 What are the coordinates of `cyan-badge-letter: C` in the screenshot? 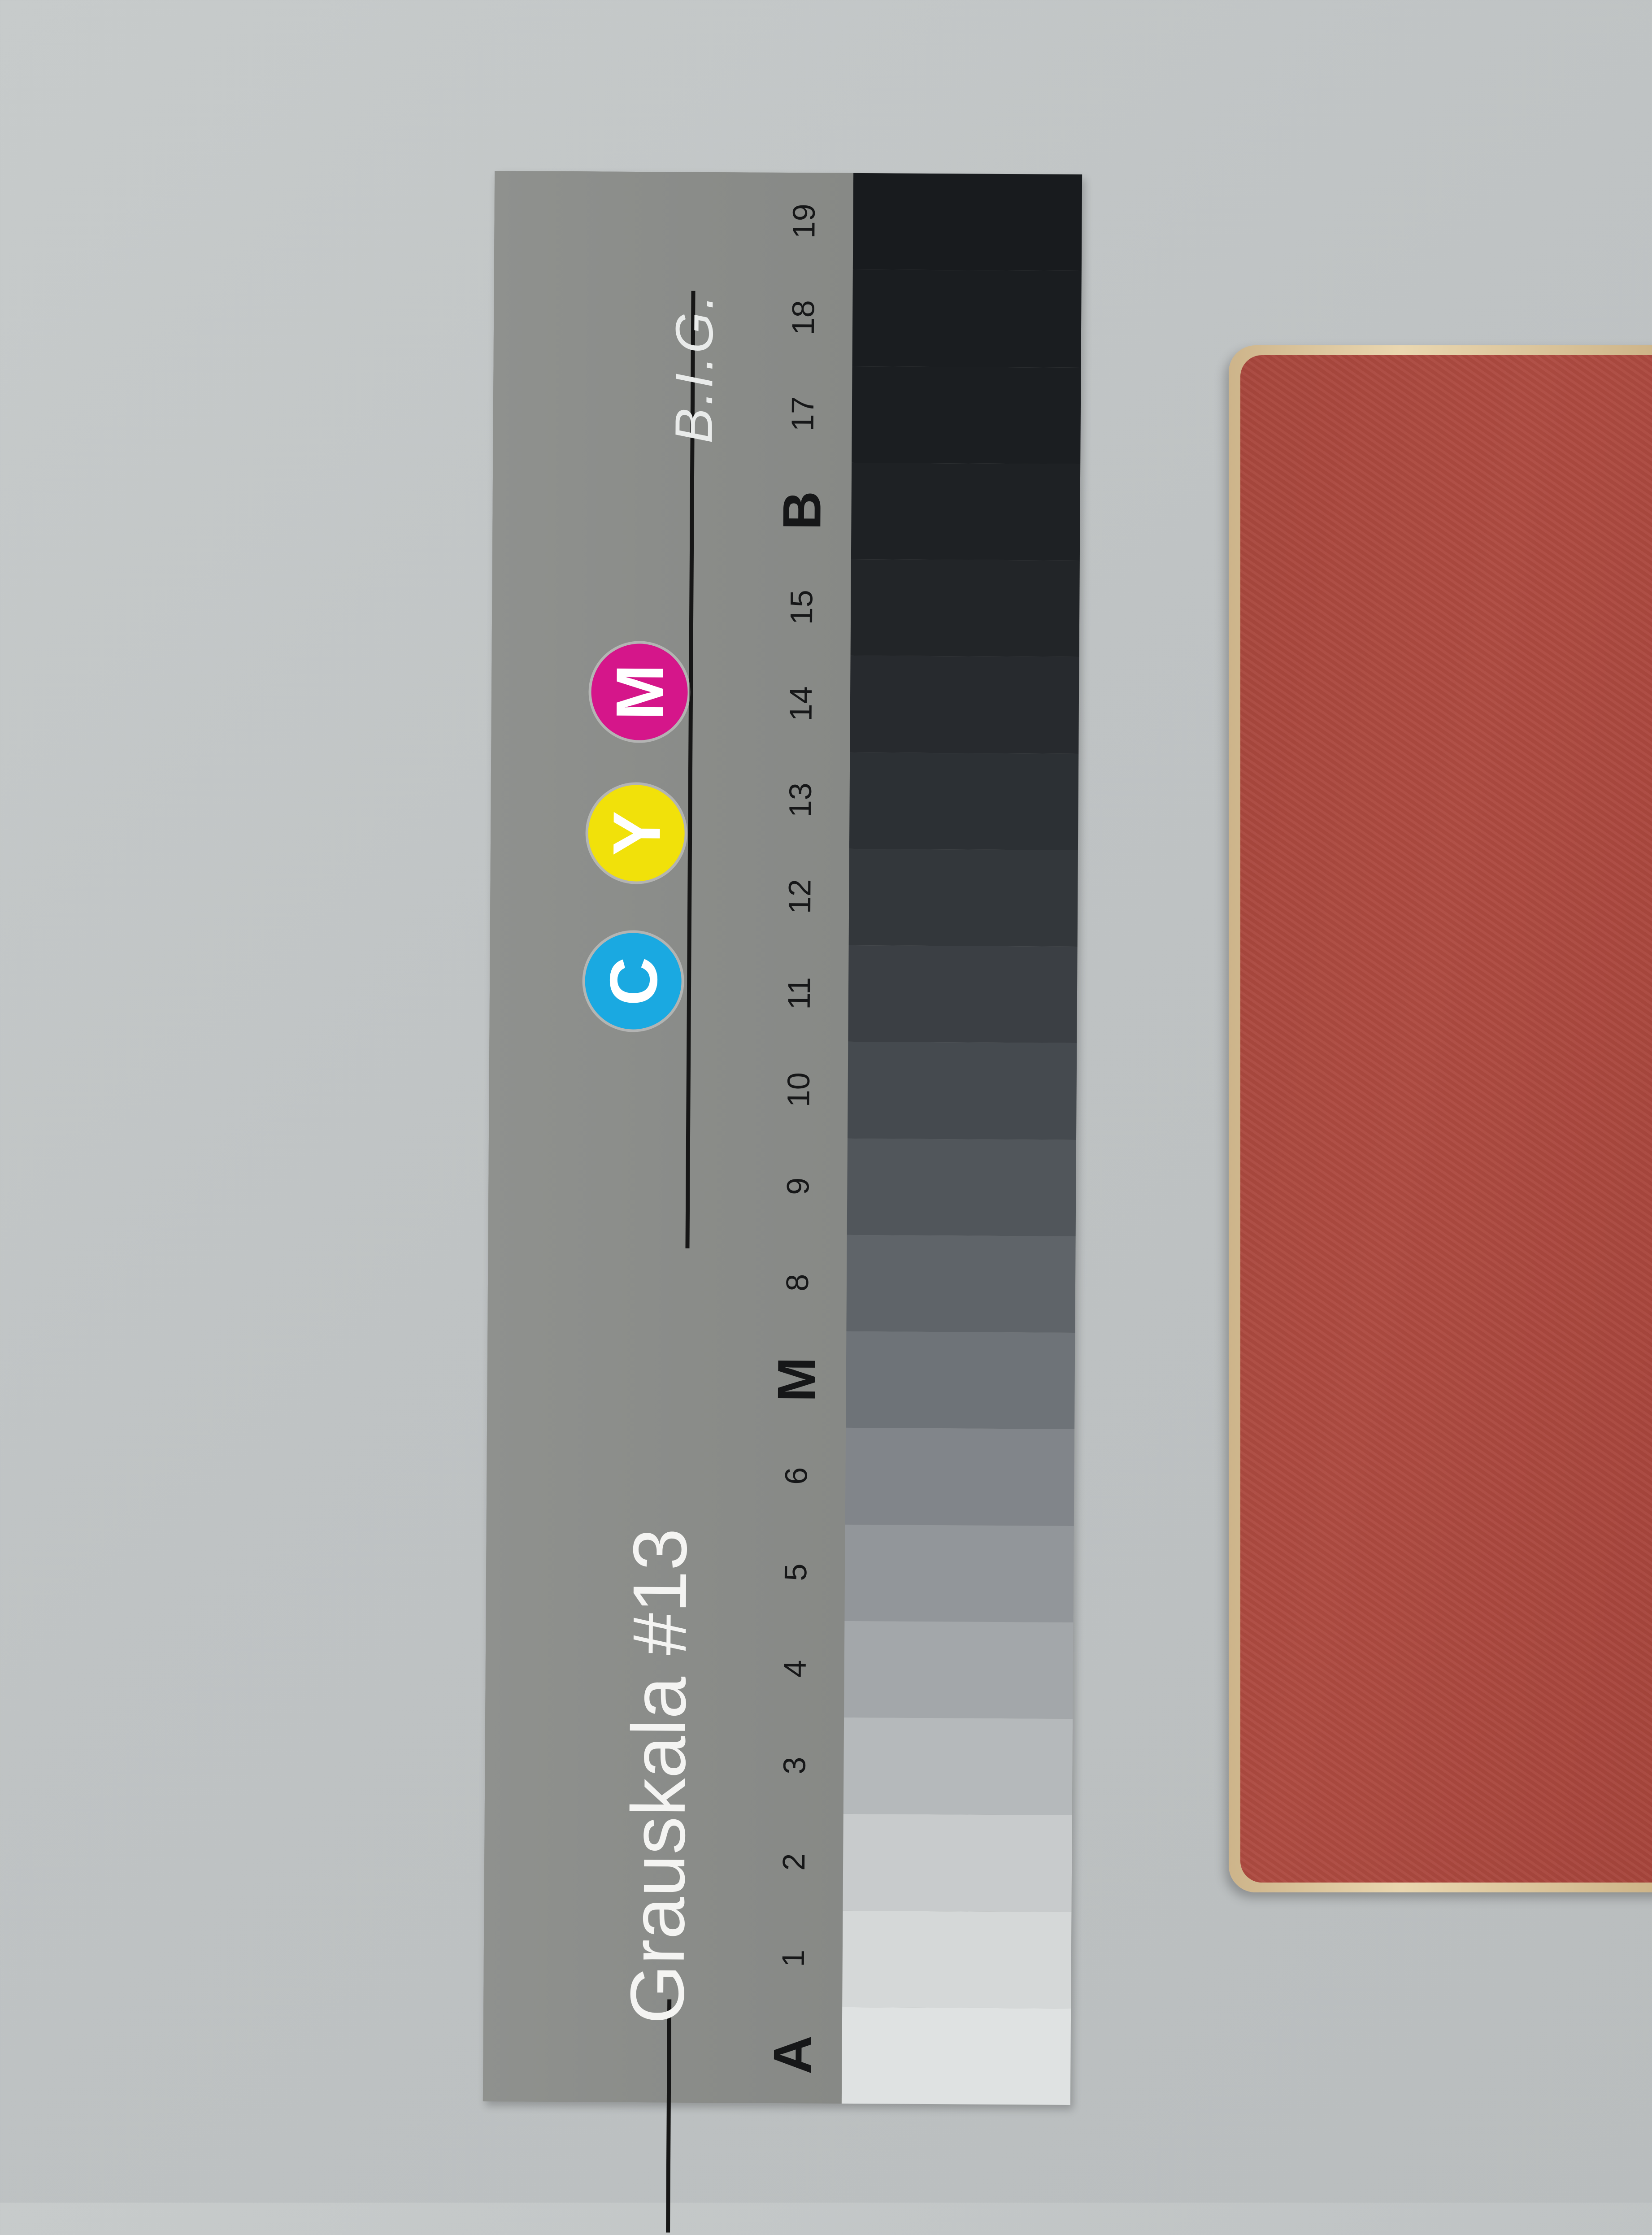 It's located at (633, 981).